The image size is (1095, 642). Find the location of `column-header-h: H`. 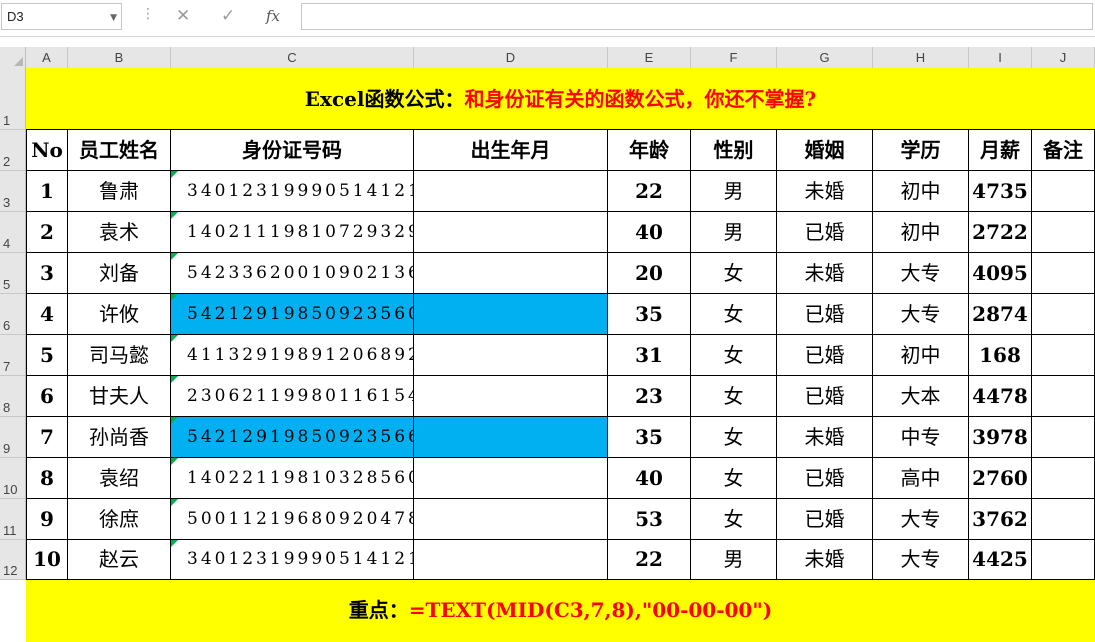

column-header-h: H is located at coordinates (921, 58).